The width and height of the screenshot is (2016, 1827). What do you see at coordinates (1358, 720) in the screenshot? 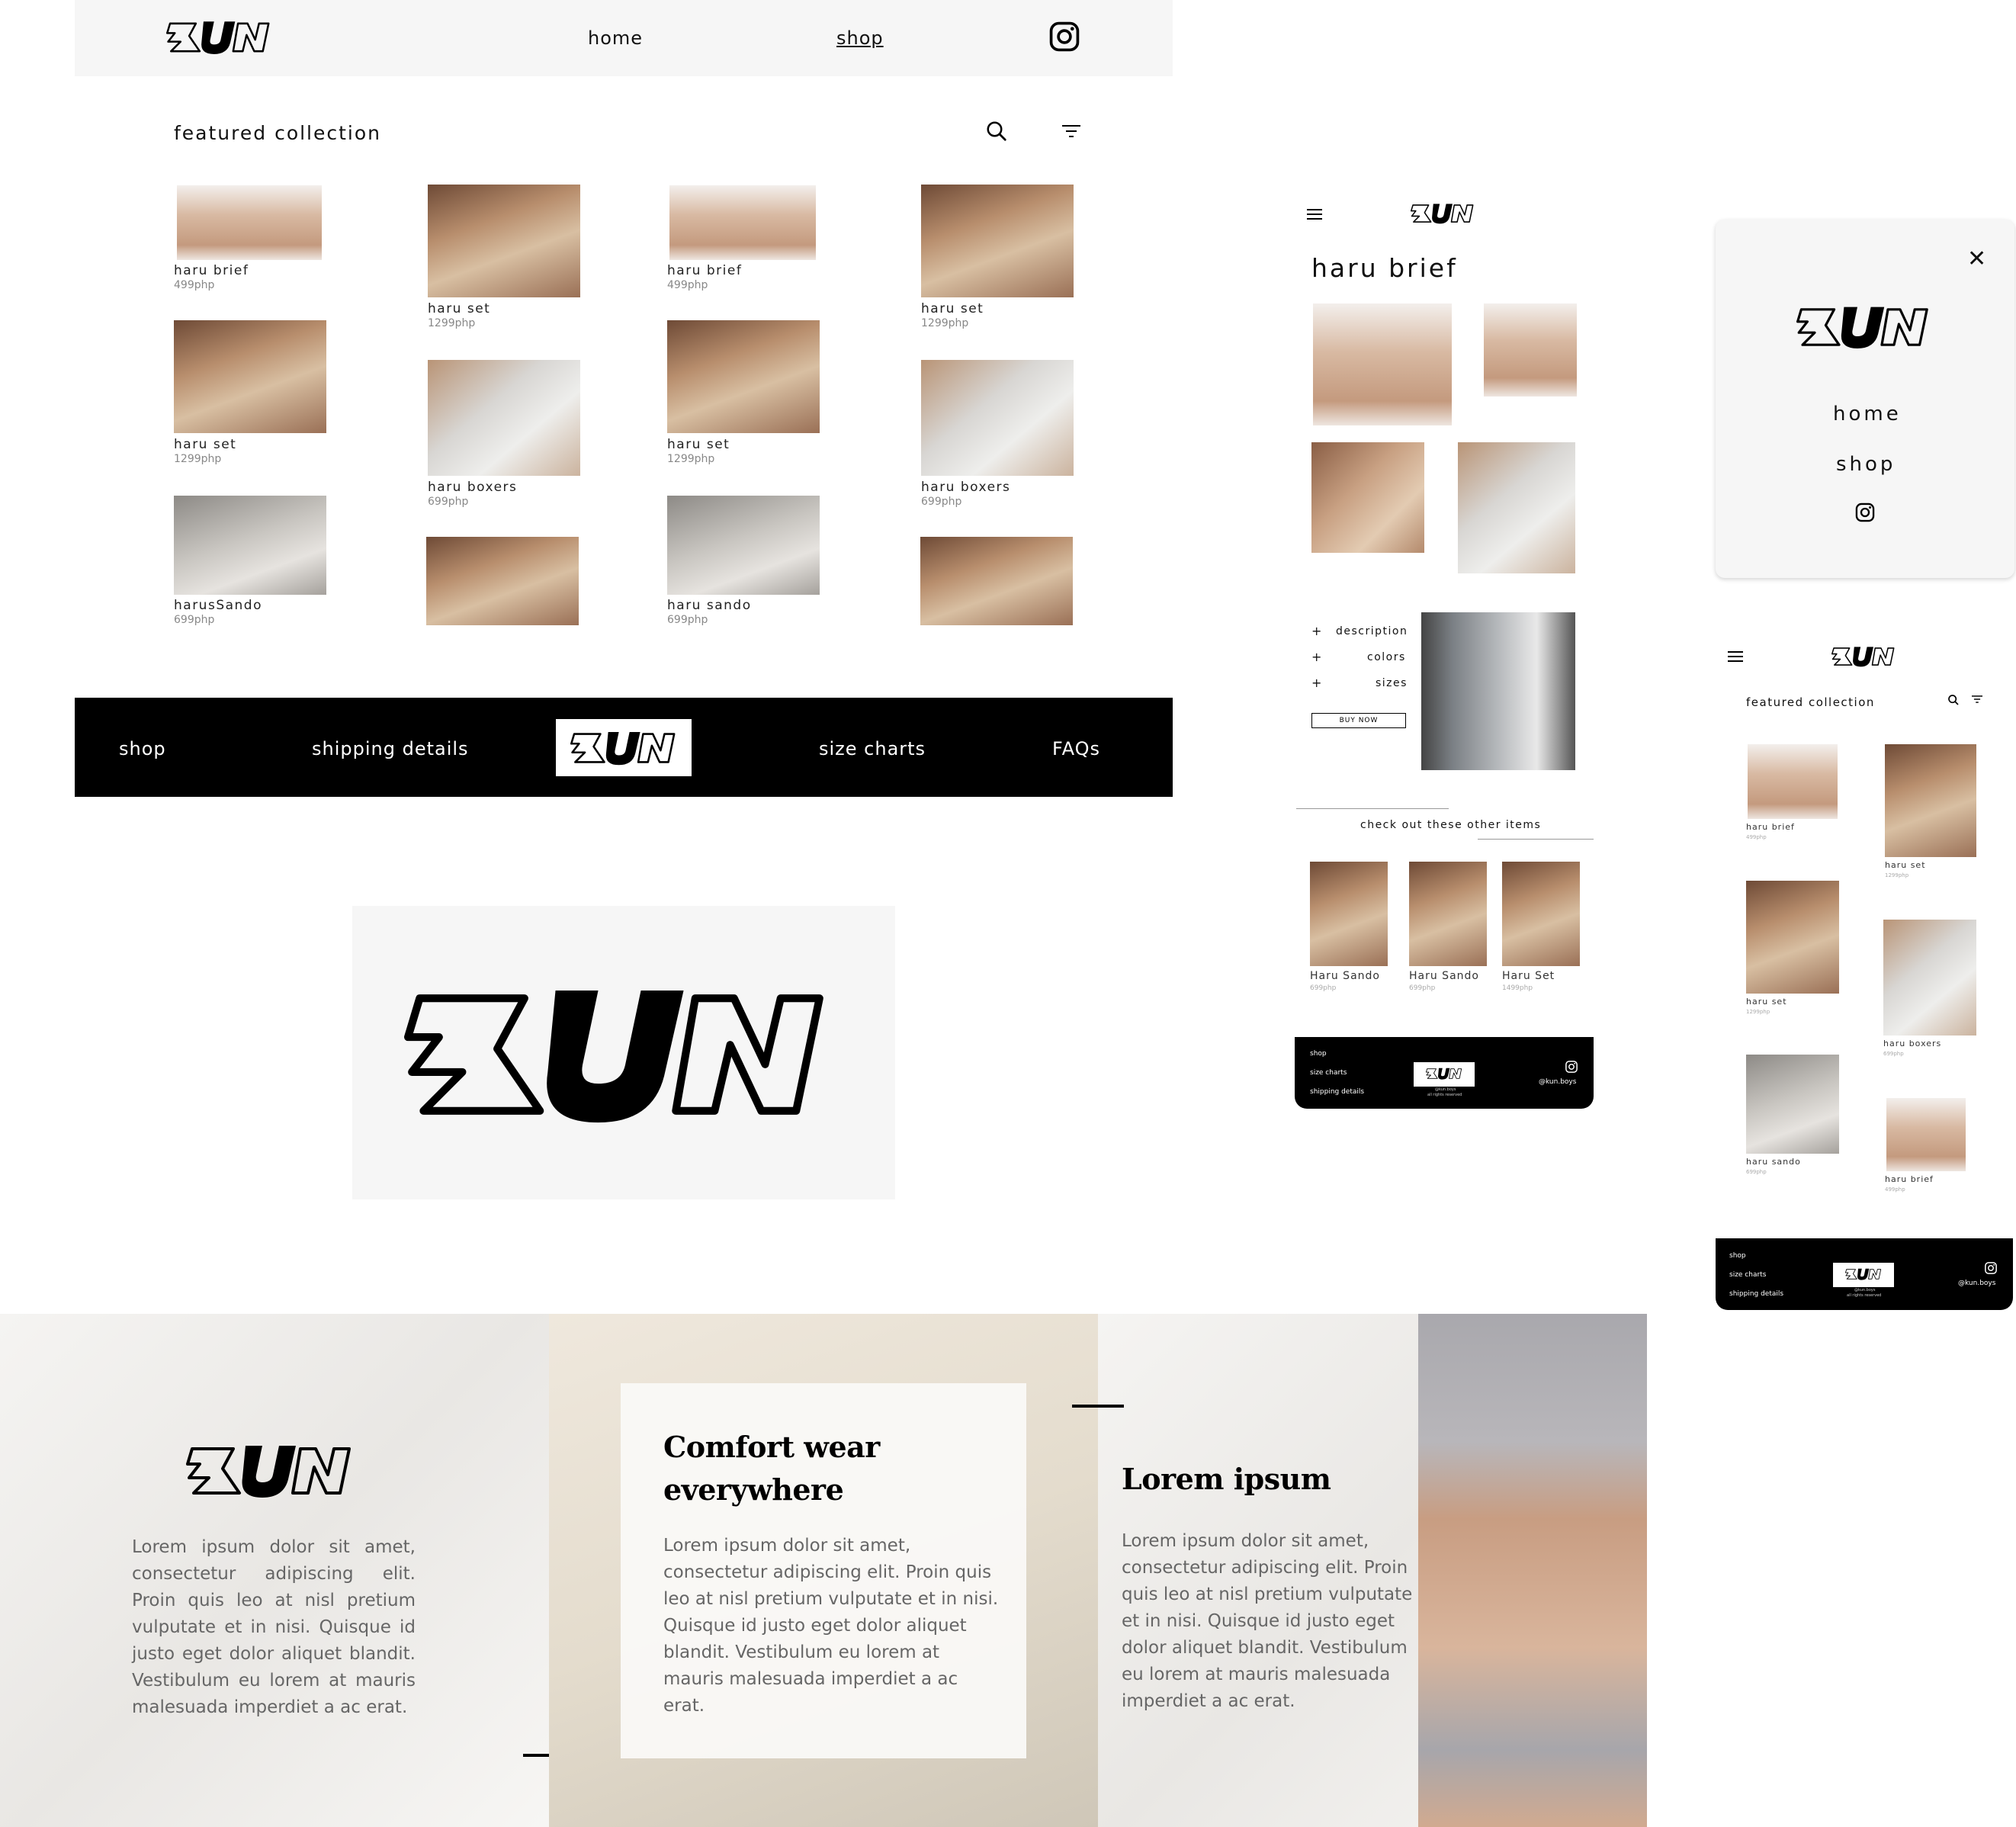
I see `buy-now-button: BUY NOW` at bounding box center [1358, 720].